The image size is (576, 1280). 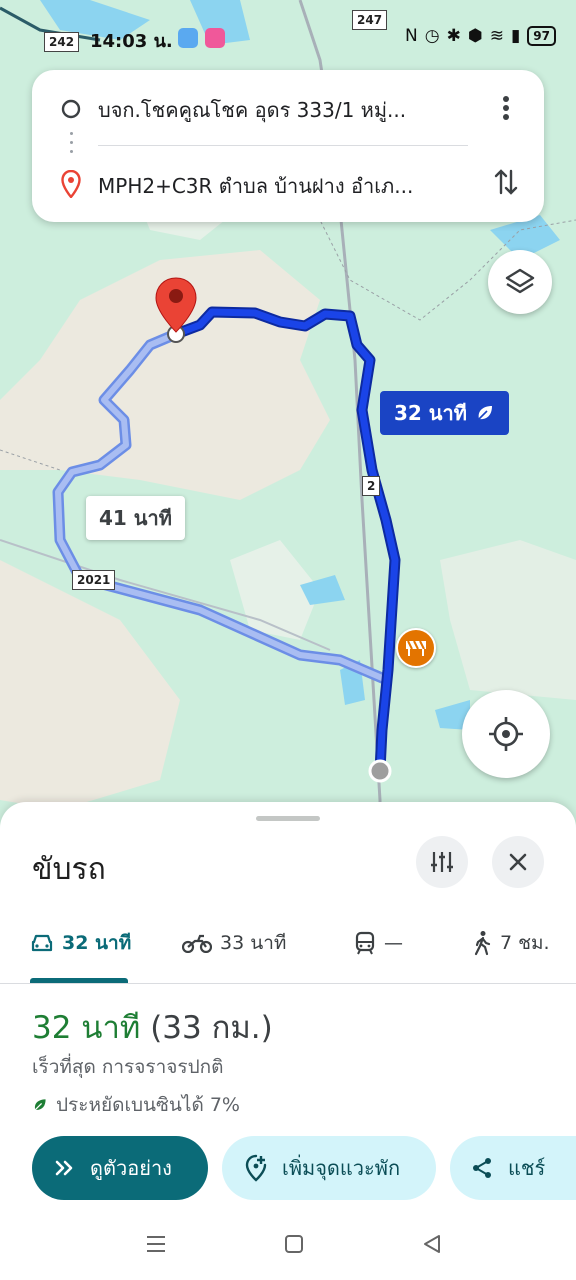 I want to click on alt-route-time: 41 นาที, so click(x=135, y=518).